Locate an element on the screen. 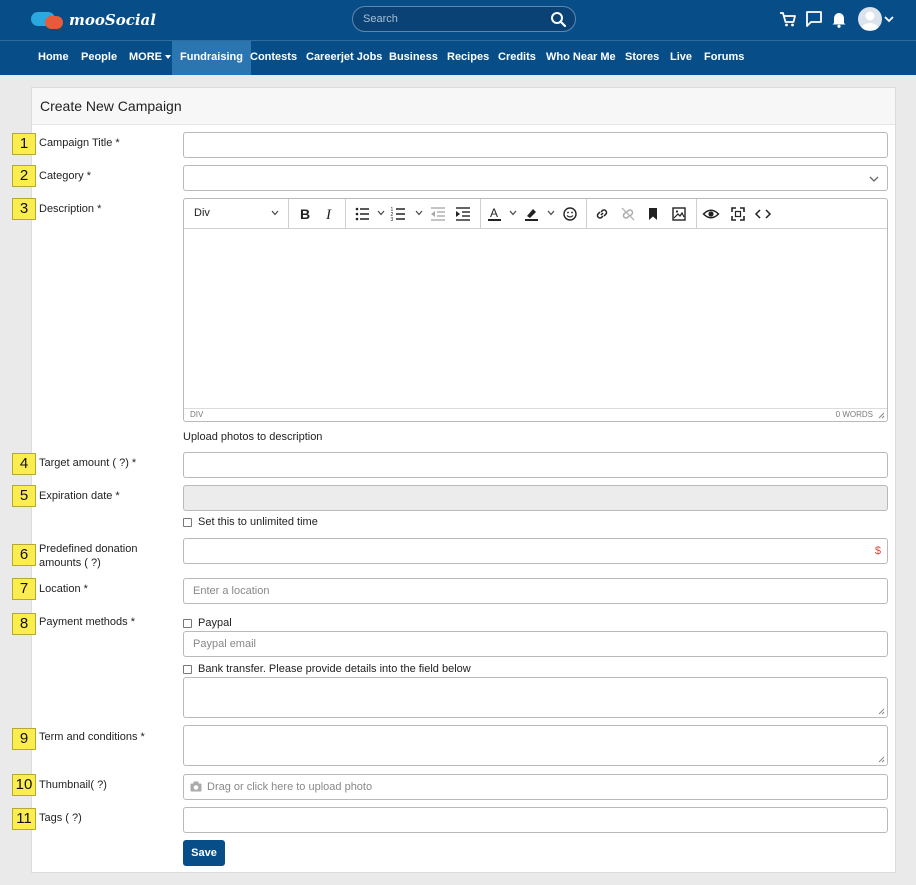 The height and width of the screenshot is (885, 916). svg-text: 3 is located at coordinates (392, 220).